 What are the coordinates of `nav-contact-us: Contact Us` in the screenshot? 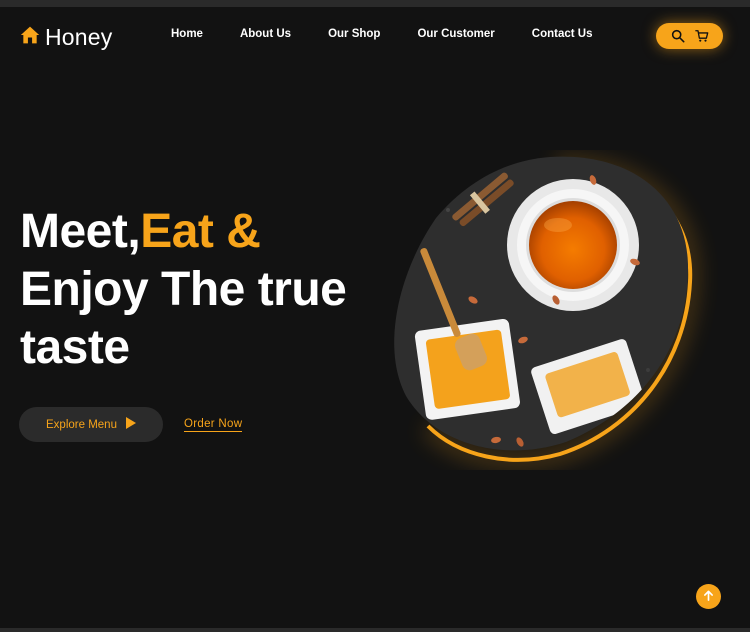 It's located at (562, 34).